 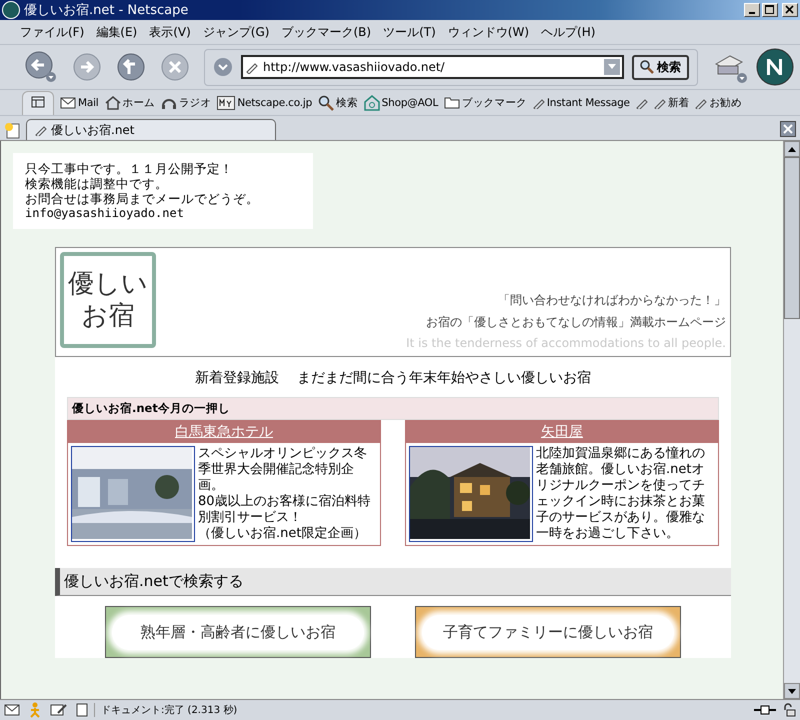 What do you see at coordinates (752, 10) in the screenshot?
I see `minimize-button` at bounding box center [752, 10].